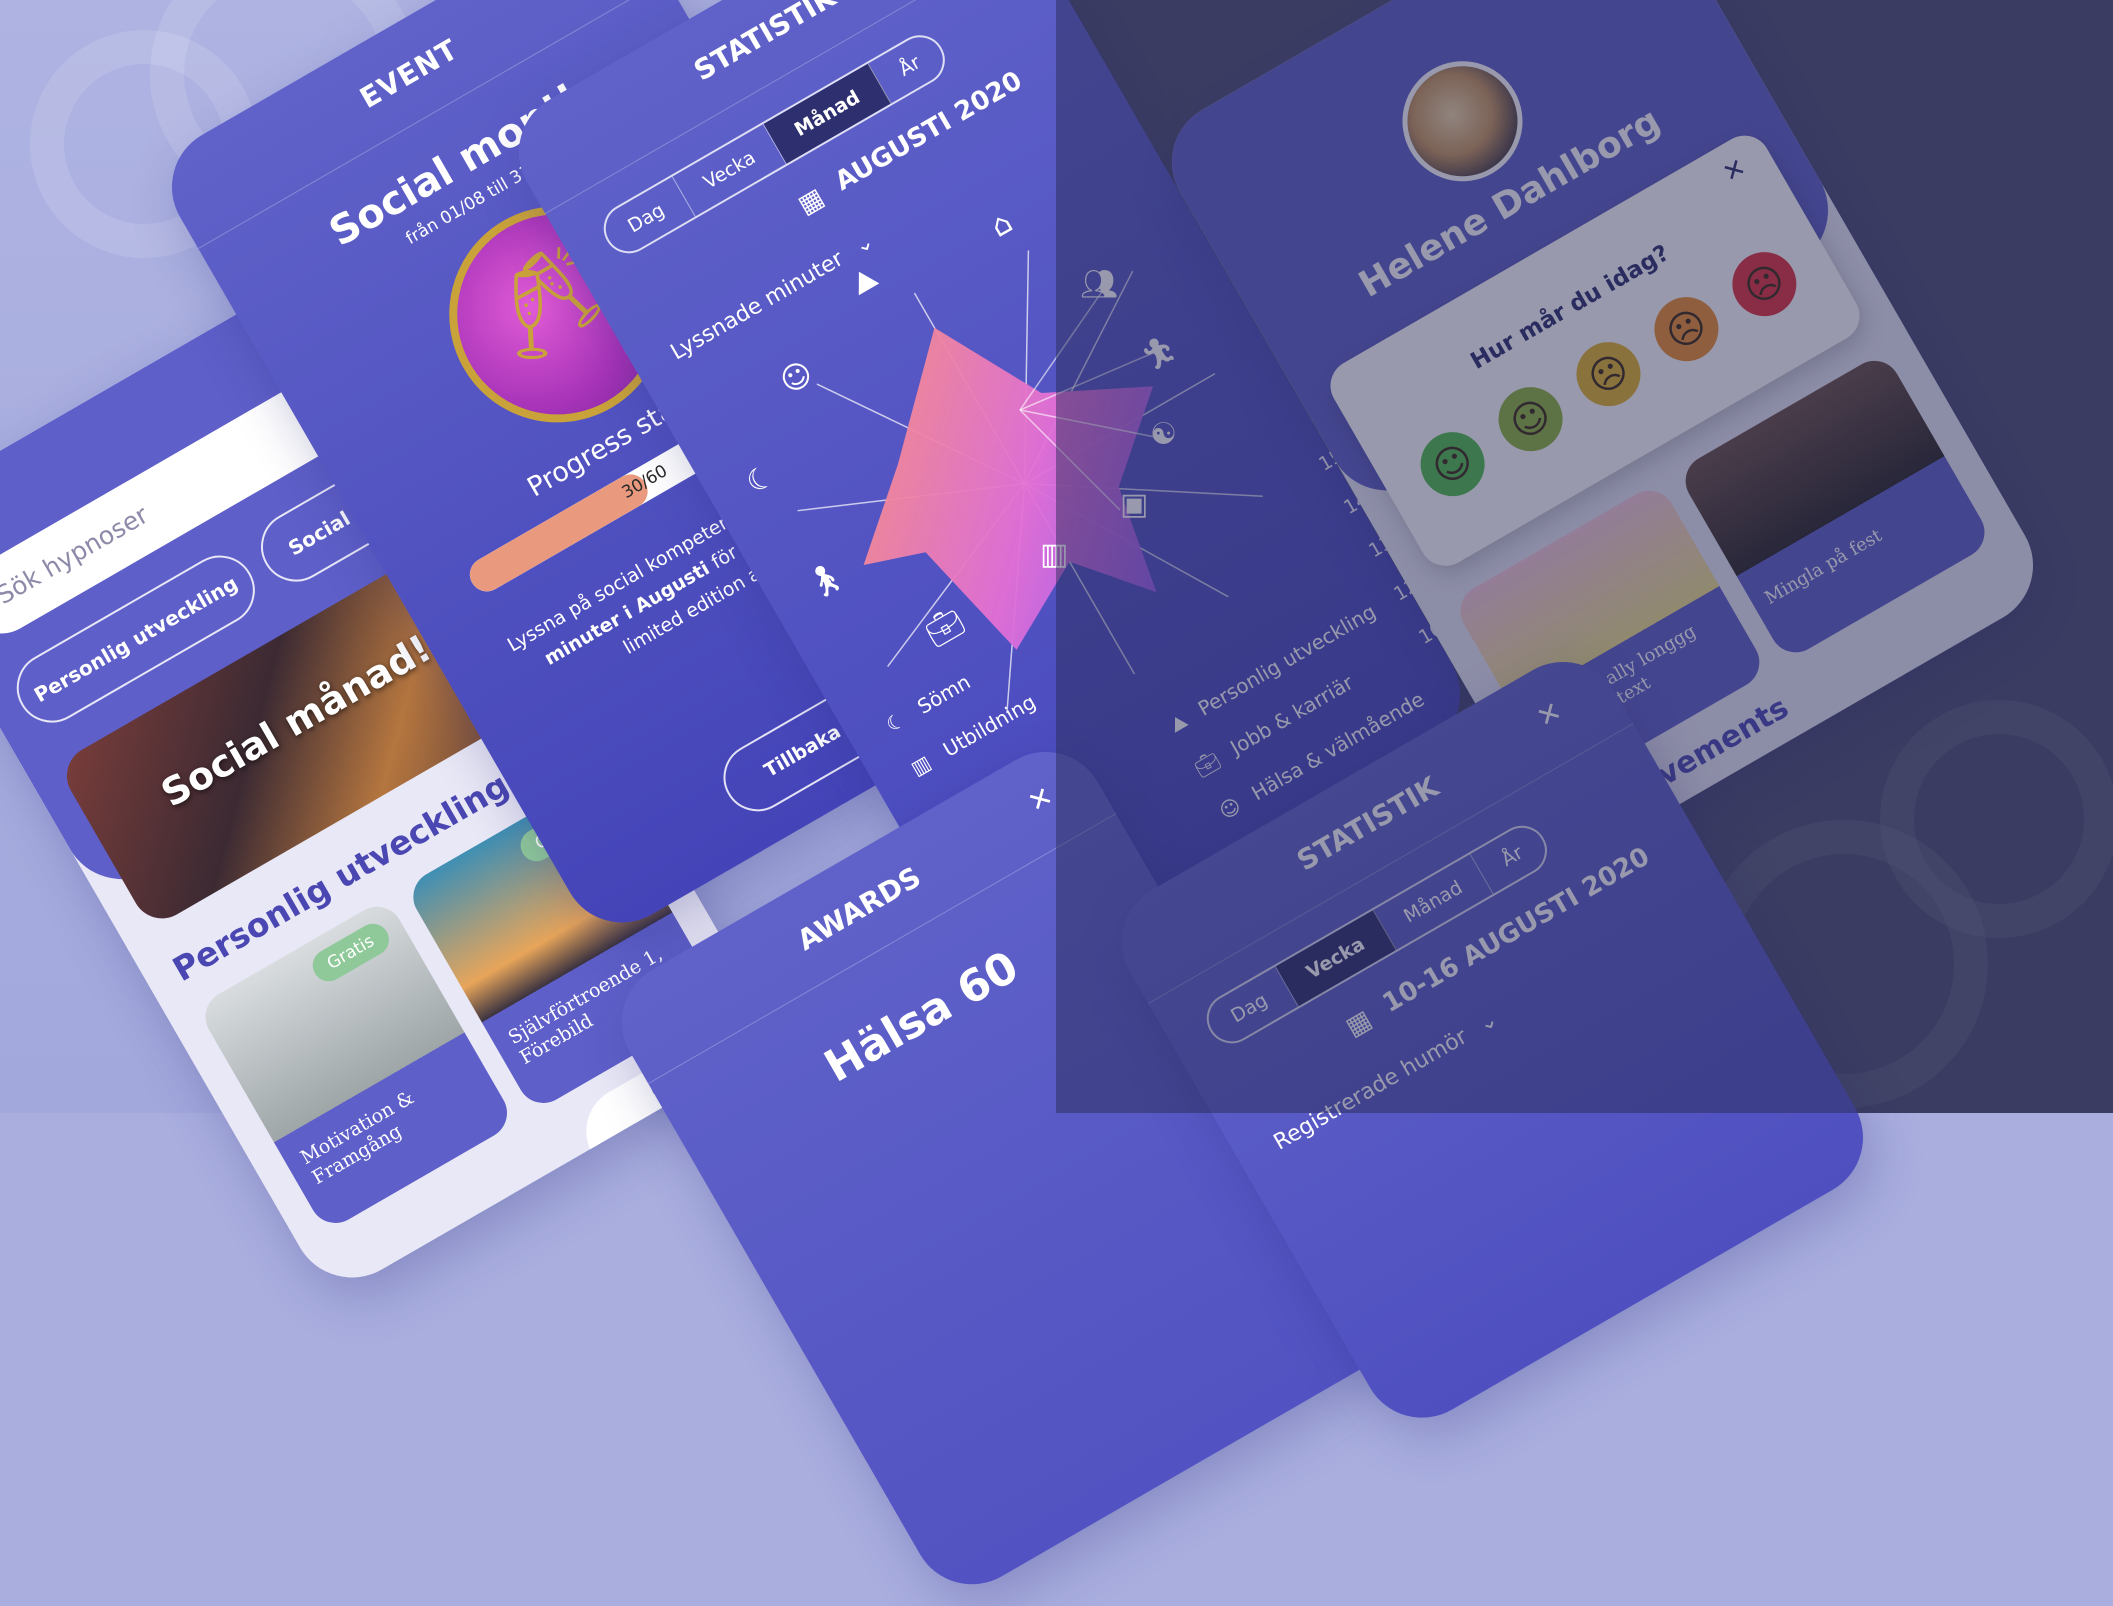 This screenshot has width=2113, height=1606. What do you see at coordinates (1452, 464) in the screenshot?
I see `mood-very-happy-icon: ☺` at bounding box center [1452, 464].